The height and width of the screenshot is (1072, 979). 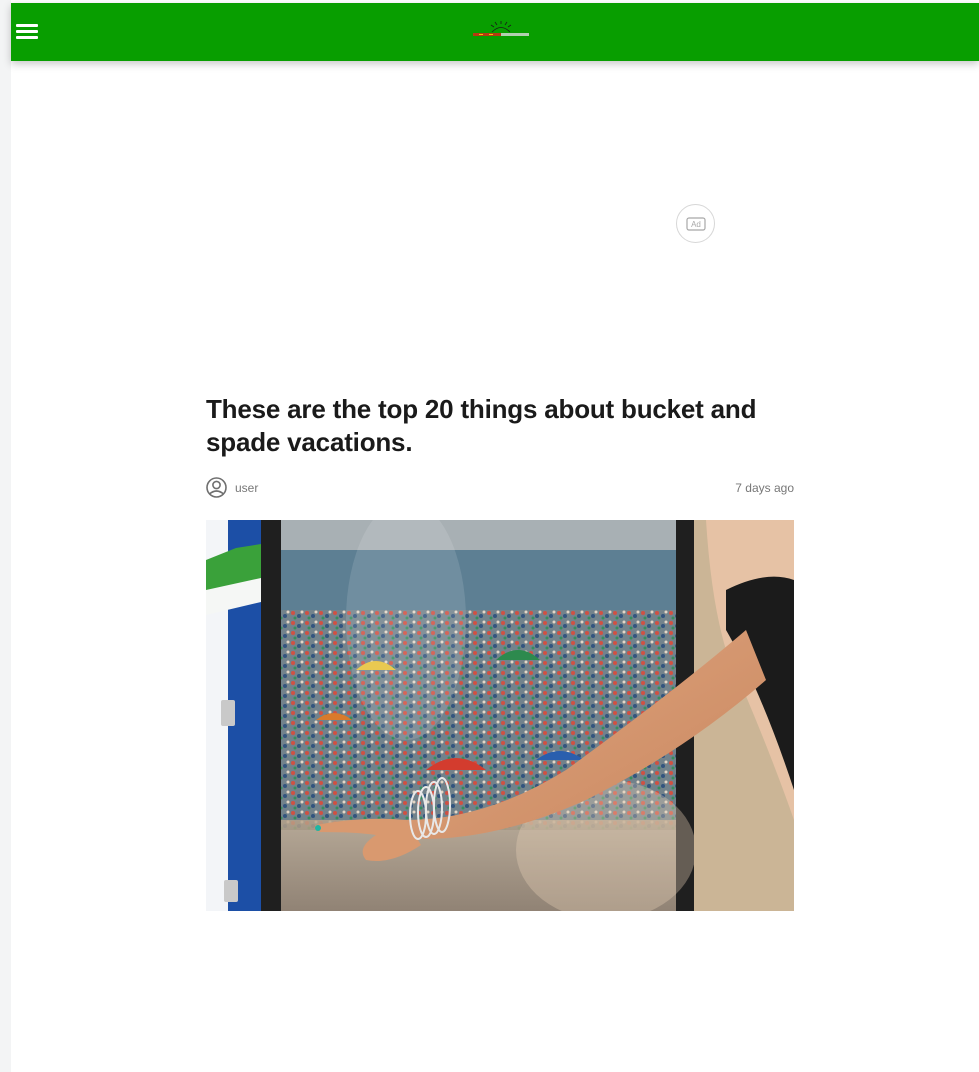 I want to click on ad-icon: Ad, so click(x=695, y=223).